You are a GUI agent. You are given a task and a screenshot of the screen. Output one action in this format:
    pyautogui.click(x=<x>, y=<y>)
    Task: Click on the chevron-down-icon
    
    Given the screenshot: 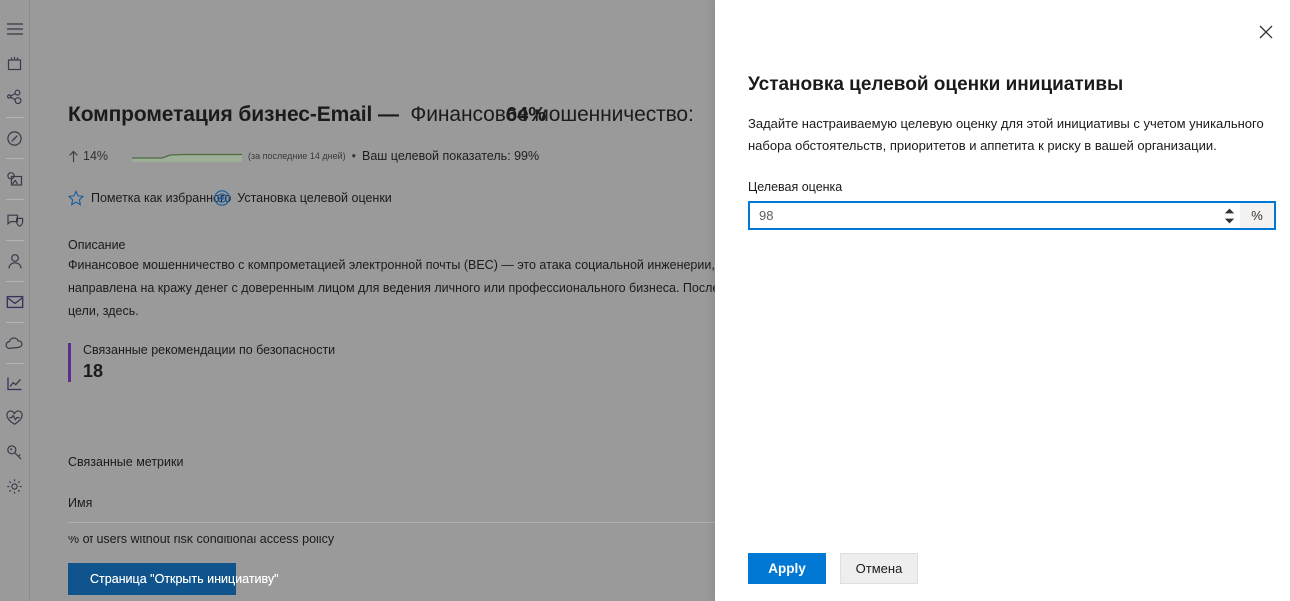 What is the action you would take?
    pyautogui.click(x=1229, y=220)
    